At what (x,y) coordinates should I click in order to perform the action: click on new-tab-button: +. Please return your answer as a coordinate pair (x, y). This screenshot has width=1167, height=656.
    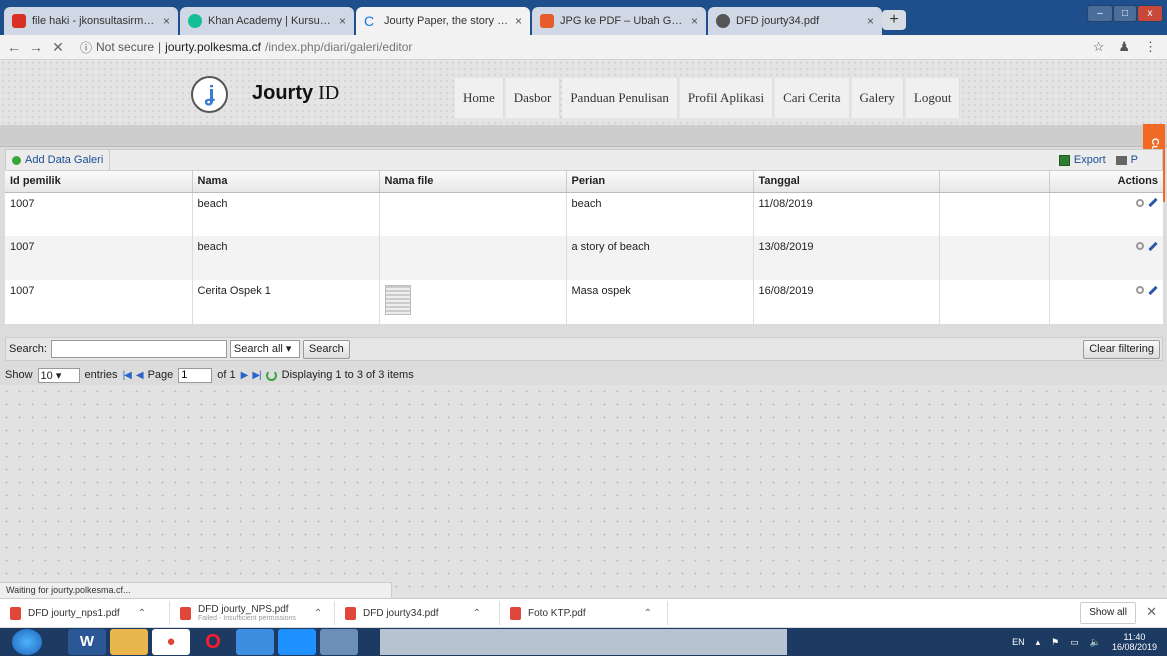
    Looking at the image, I should click on (894, 20).